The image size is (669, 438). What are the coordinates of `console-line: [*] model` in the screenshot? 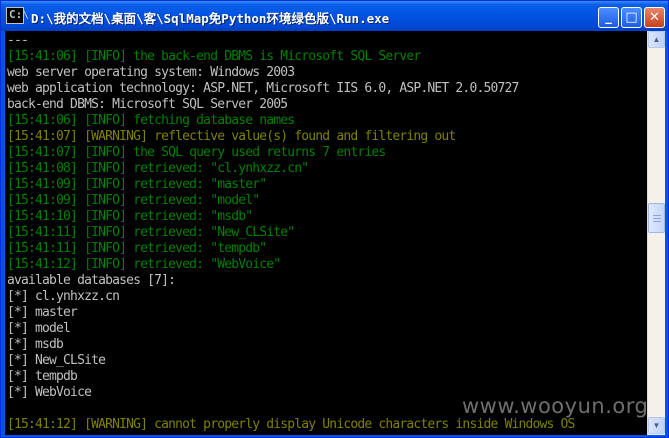 It's located at (39, 328).